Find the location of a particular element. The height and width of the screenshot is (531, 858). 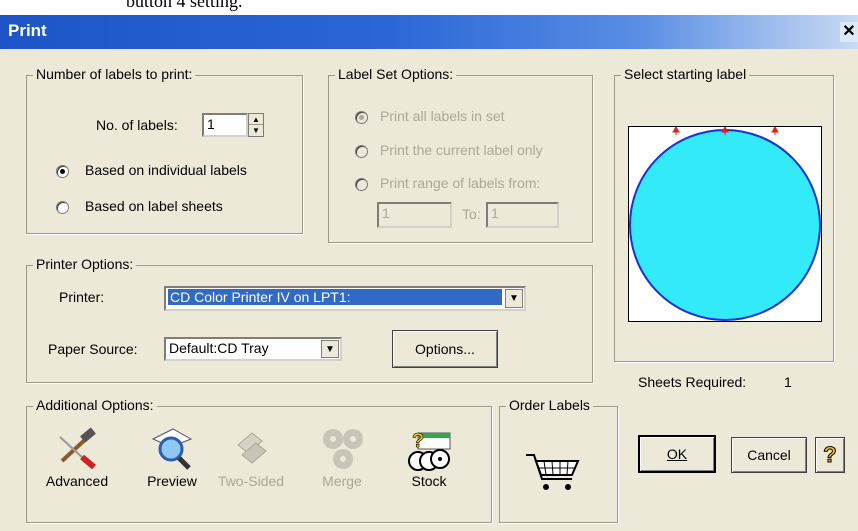

radio-print-range is located at coordinates (361, 184).